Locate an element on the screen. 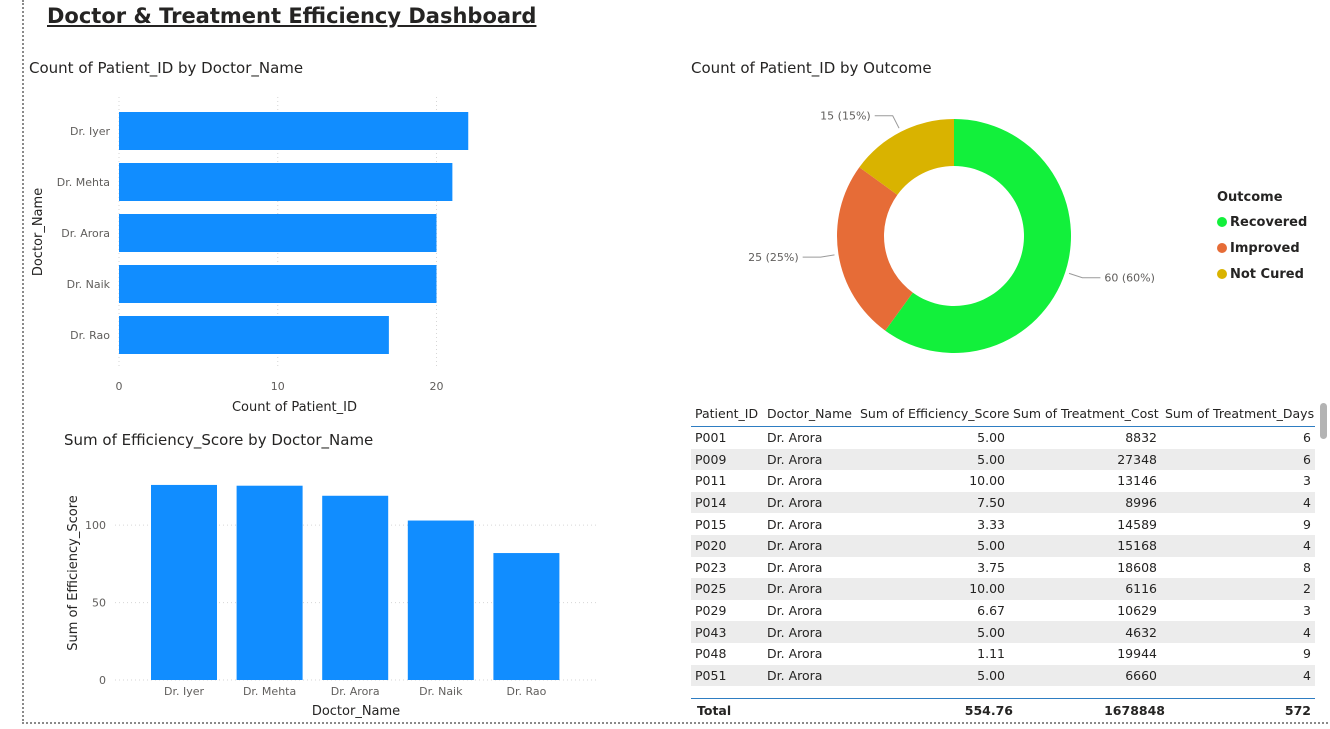  column-header-efficiency-score: Sum of Efficiency_Score is located at coordinates (932, 413).